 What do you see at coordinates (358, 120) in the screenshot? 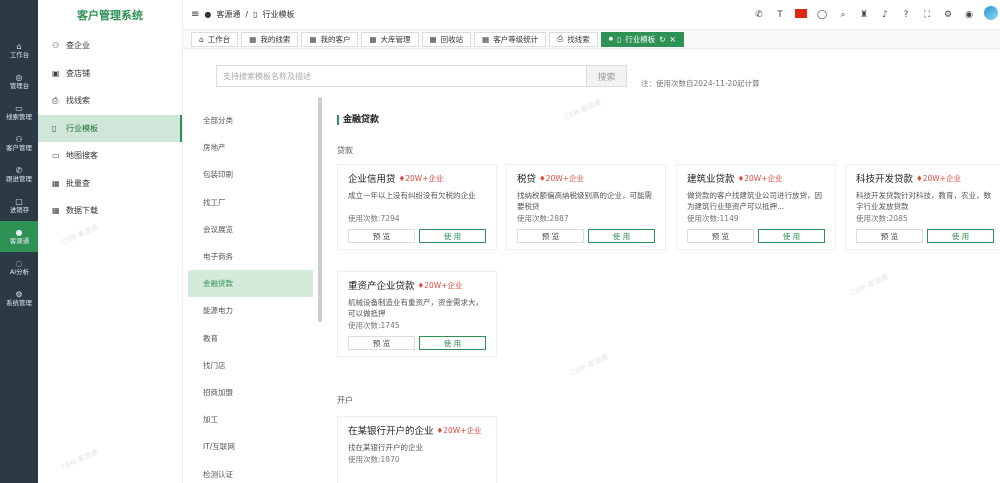
I see `section-title: 金融贷款` at bounding box center [358, 120].